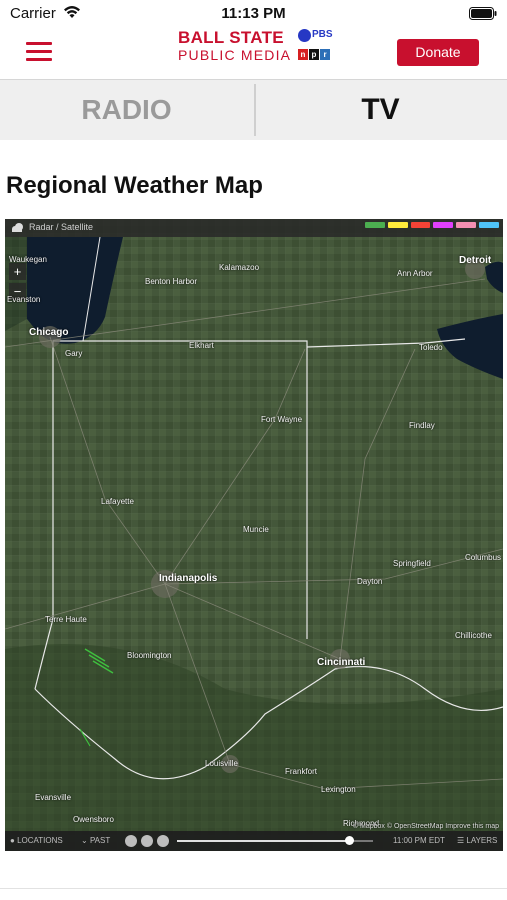  What do you see at coordinates (432, 227) in the screenshot?
I see `precipitation-legend` at bounding box center [432, 227].